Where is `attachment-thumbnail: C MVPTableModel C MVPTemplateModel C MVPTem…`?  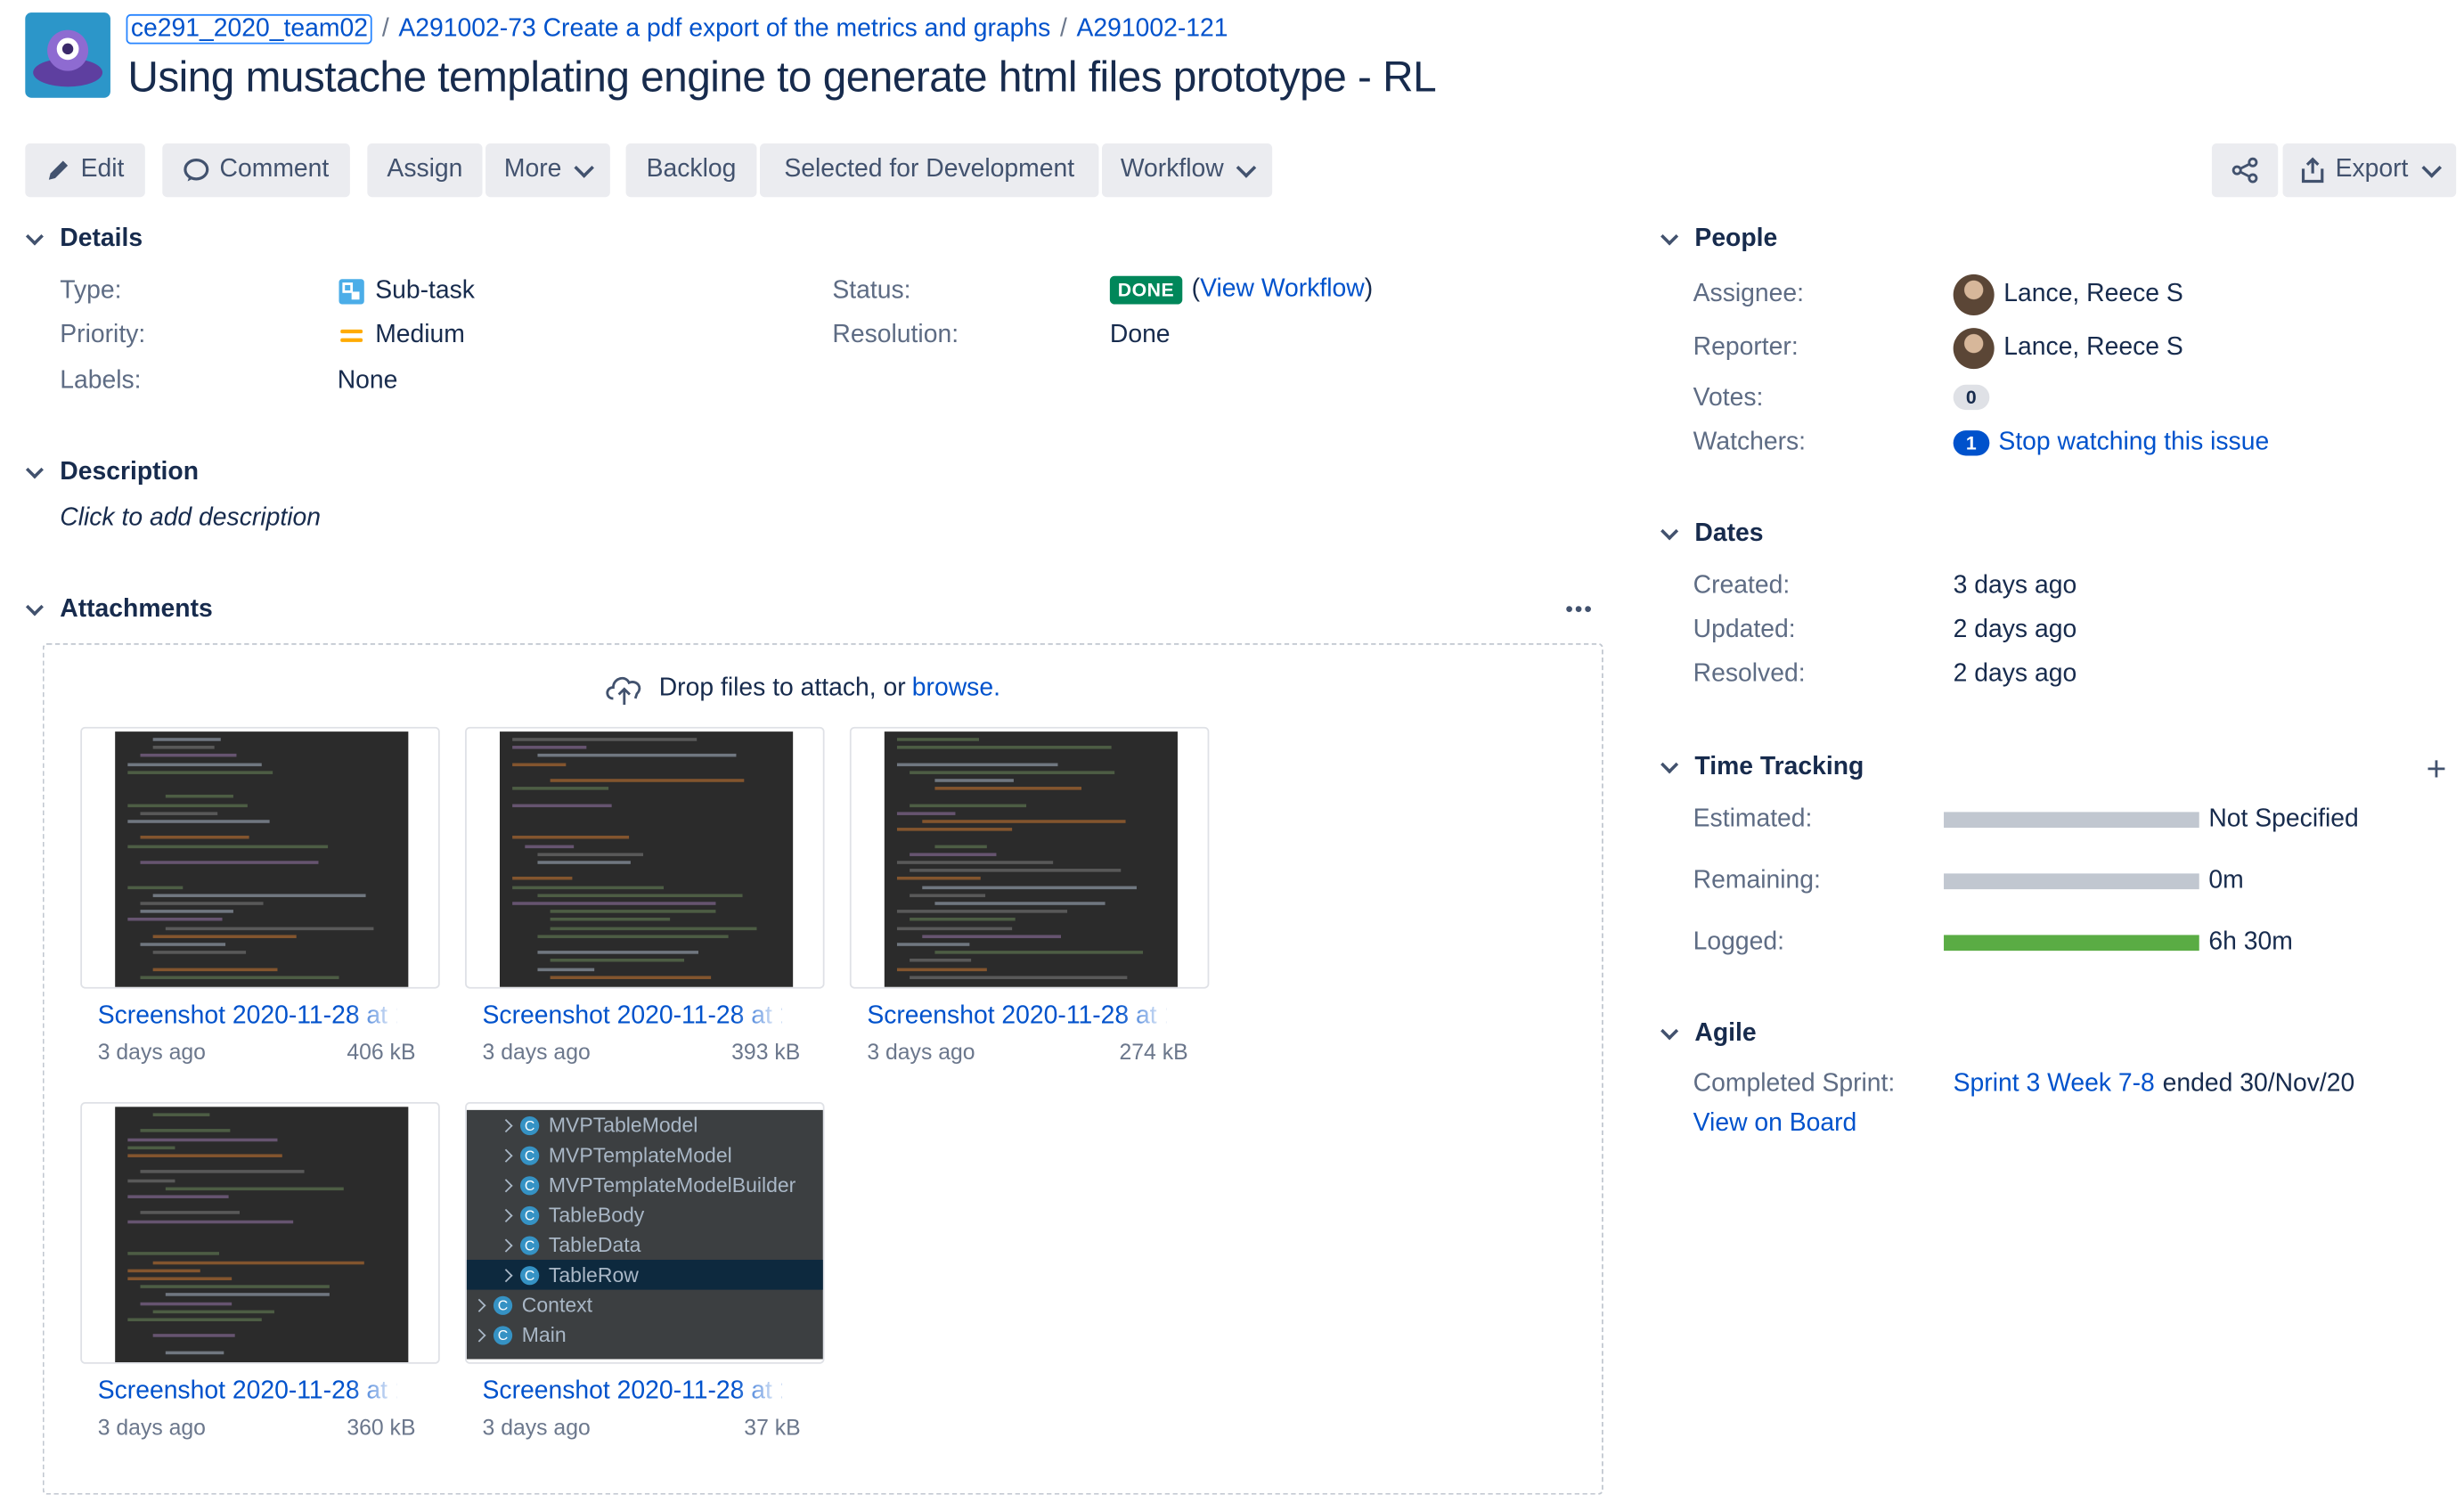 attachment-thumbnail: C MVPTableModel C MVPTemplateModel C MVPTem… is located at coordinates (645, 1233).